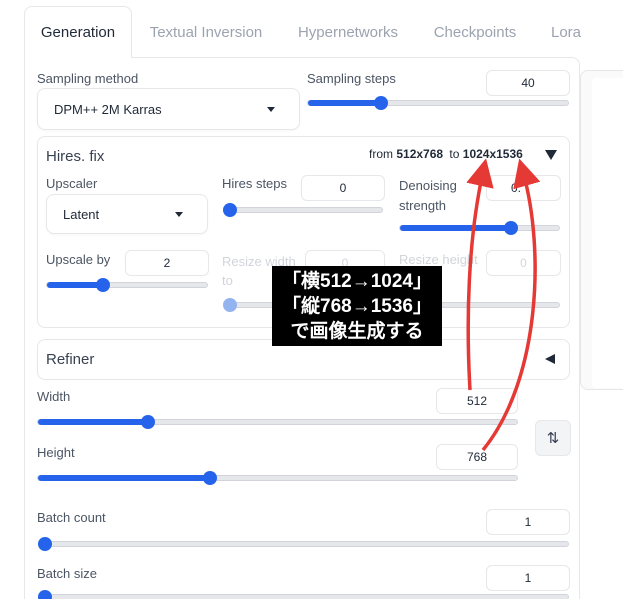  What do you see at coordinates (75, 156) in the screenshot?
I see `hires-fix-title: Hires. fix` at bounding box center [75, 156].